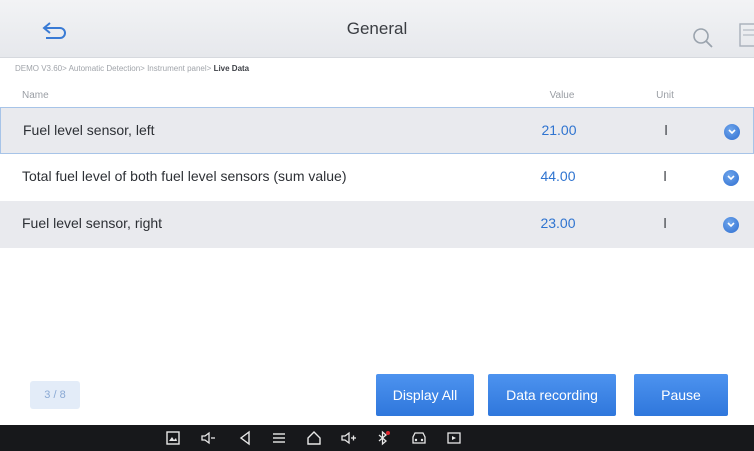 This screenshot has height=451, width=754. I want to click on search-button, so click(703, 38).